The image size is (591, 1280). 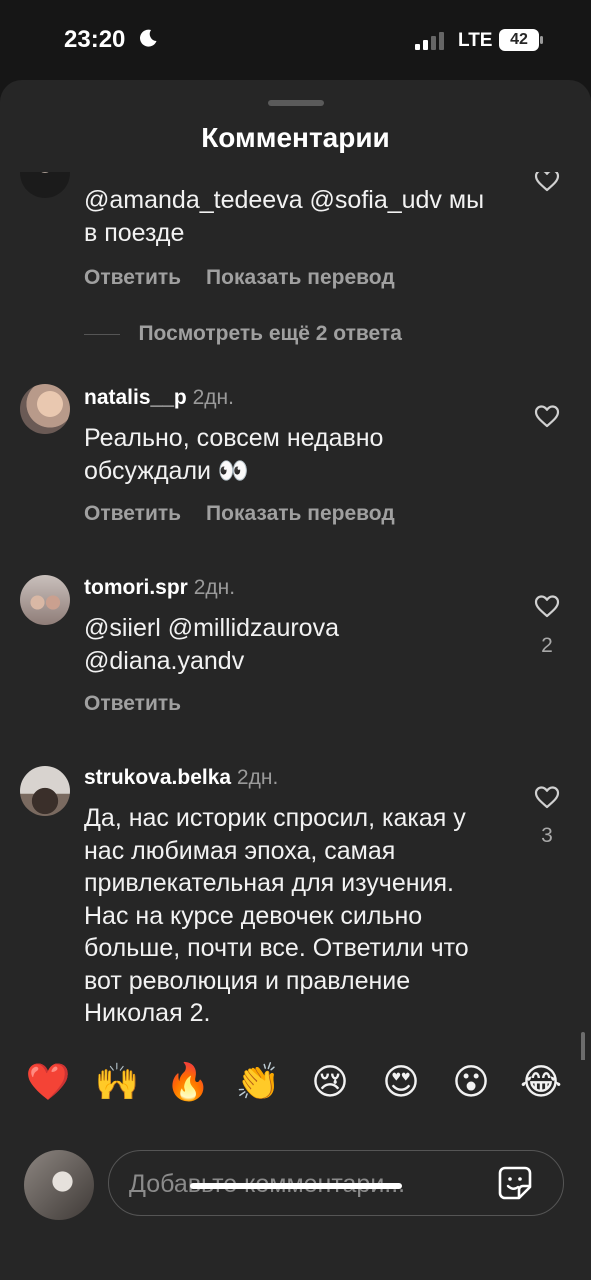 I want to click on cellular-signal-icon, so click(x=429, y=41).